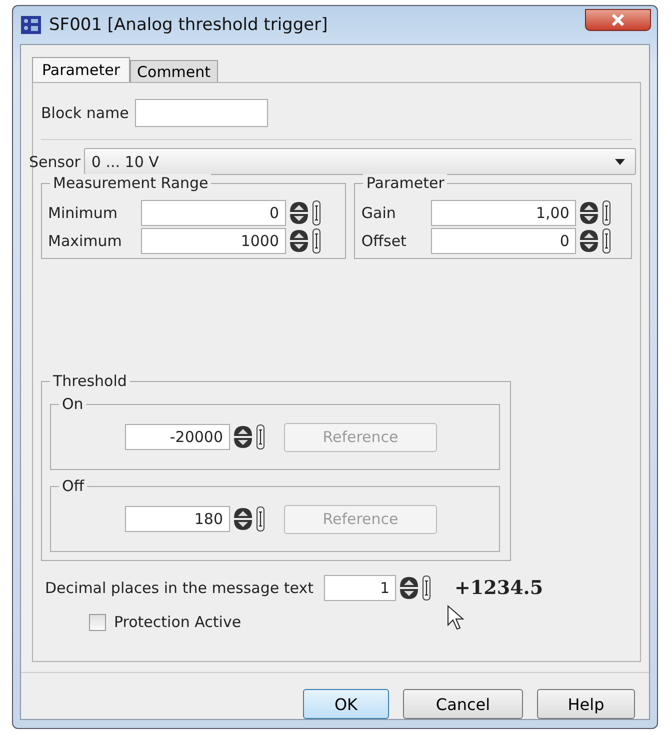 This screenshot has height=735, width=671. I want to click on field-label: Block name, so click(85, 113).